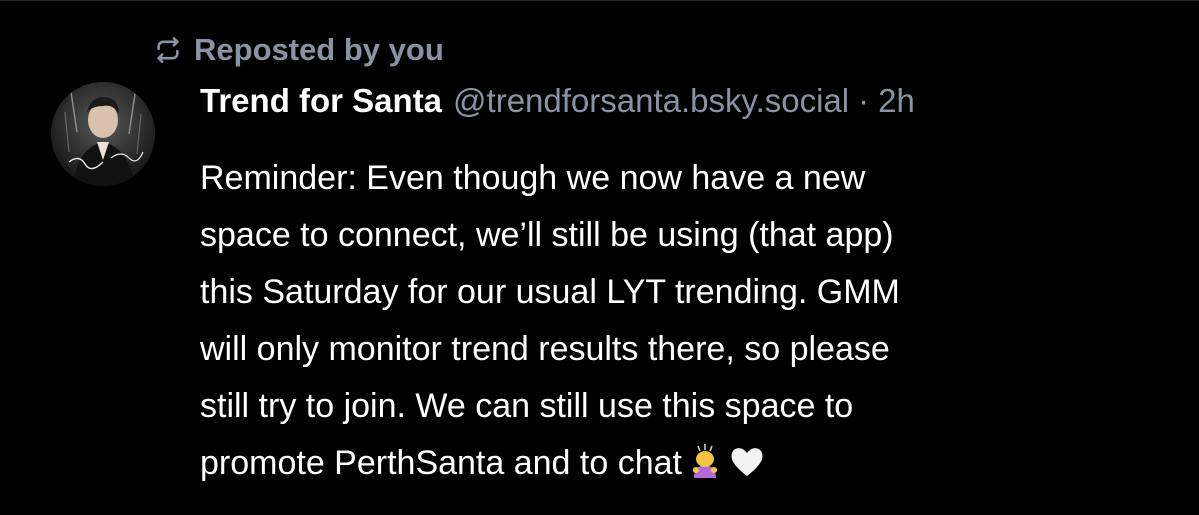 This screenshot has height=515, width=1199. What do you see at coordinates (441, 463) in the screenshot?
I see `post-text-line: promote PerthSanta and to chat` at bounding box center [441, 463].